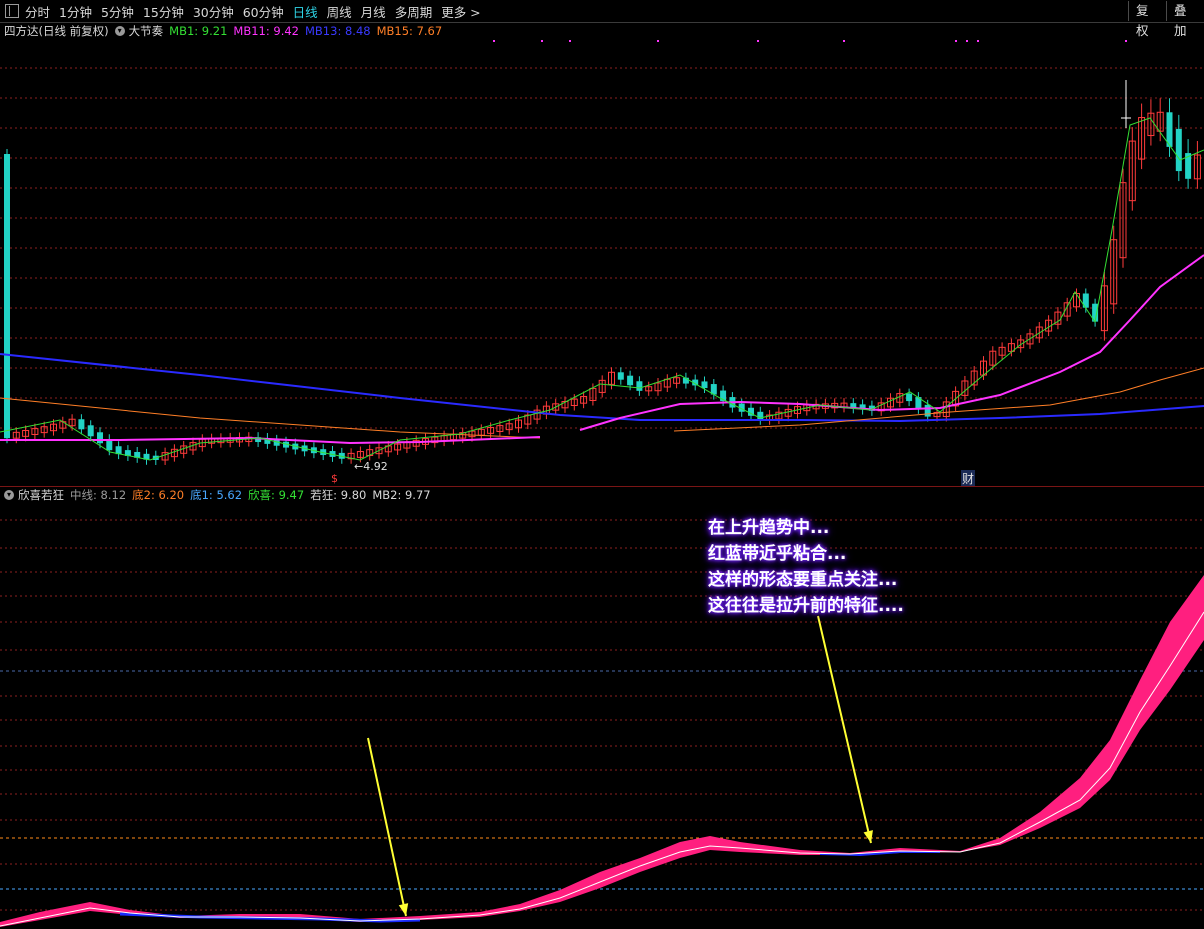 The width and height of the screenshot is (1204, 929). Describe the element at coordinates (968, 478) in the screenshot. I see `finance-marker: 财` at that location.